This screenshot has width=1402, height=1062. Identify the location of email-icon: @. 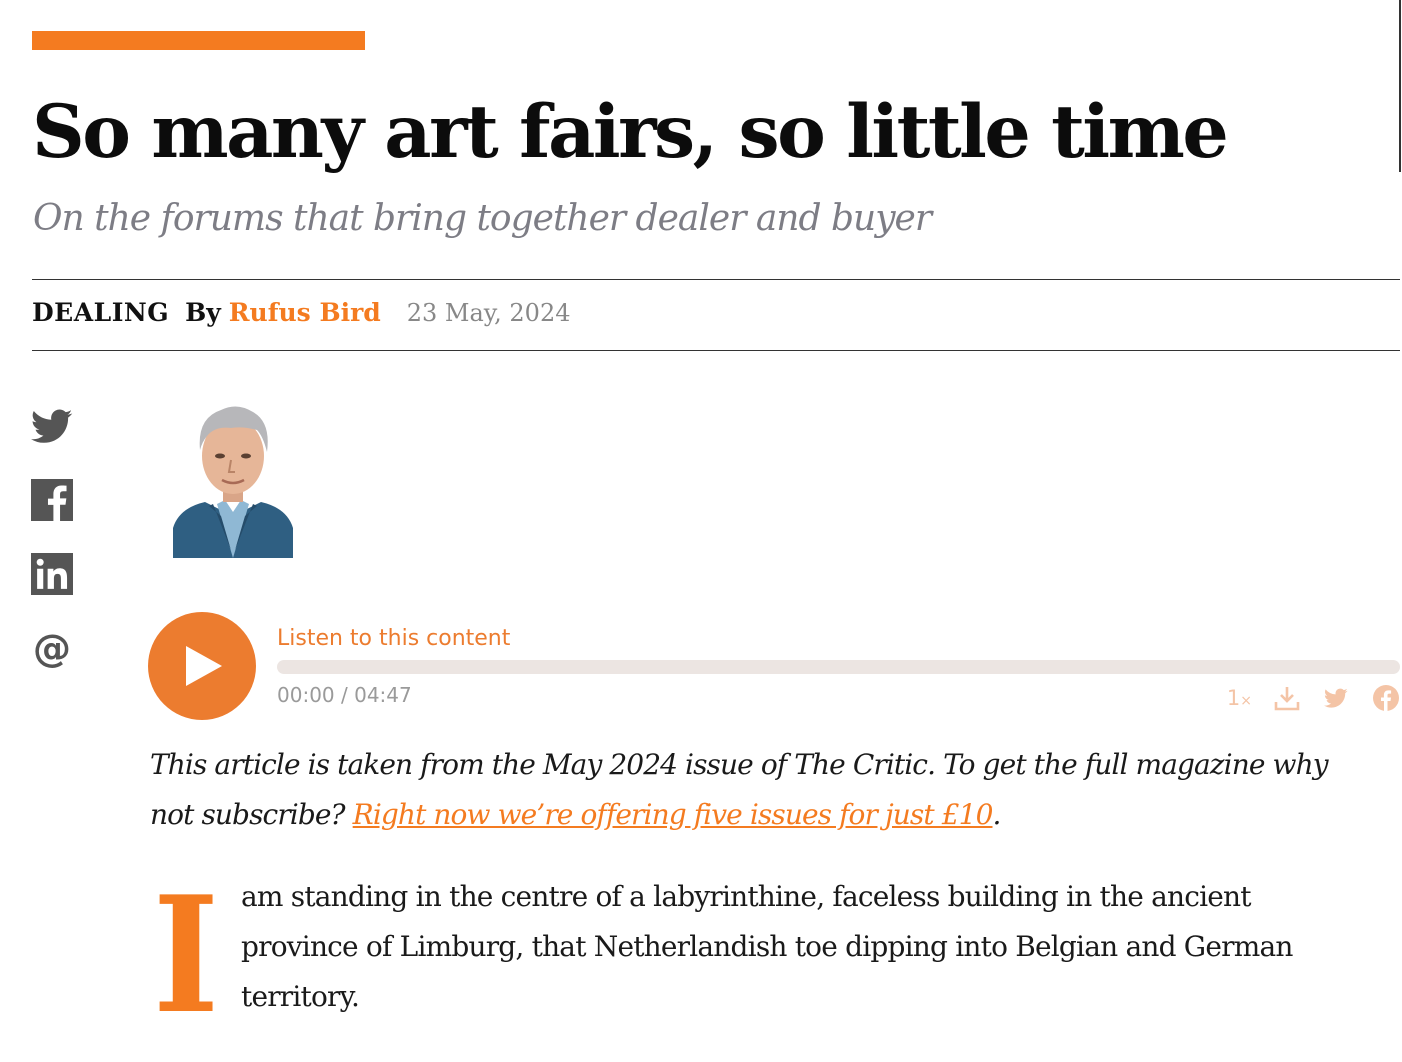
(52, 648).